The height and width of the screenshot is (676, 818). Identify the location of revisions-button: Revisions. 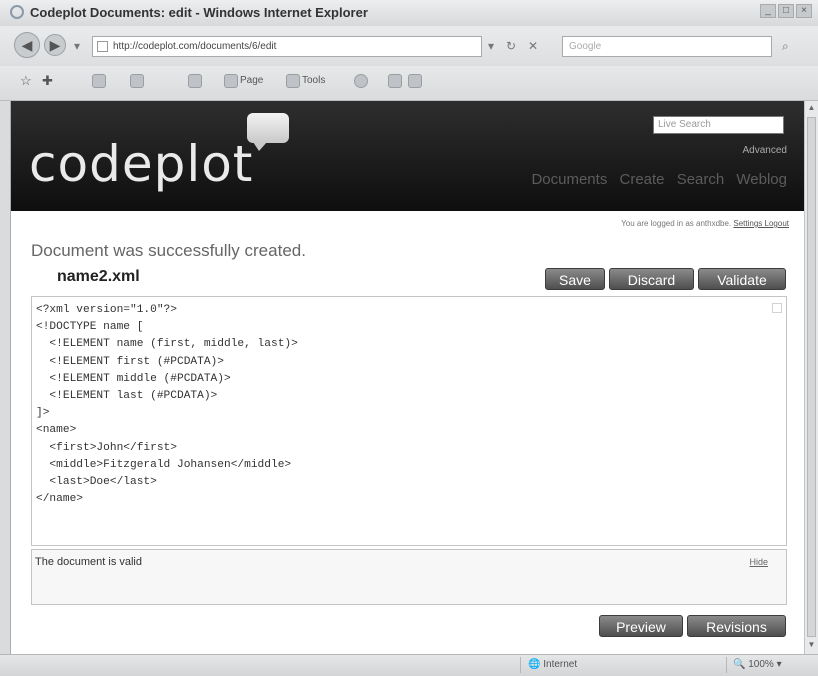
(736, 626).